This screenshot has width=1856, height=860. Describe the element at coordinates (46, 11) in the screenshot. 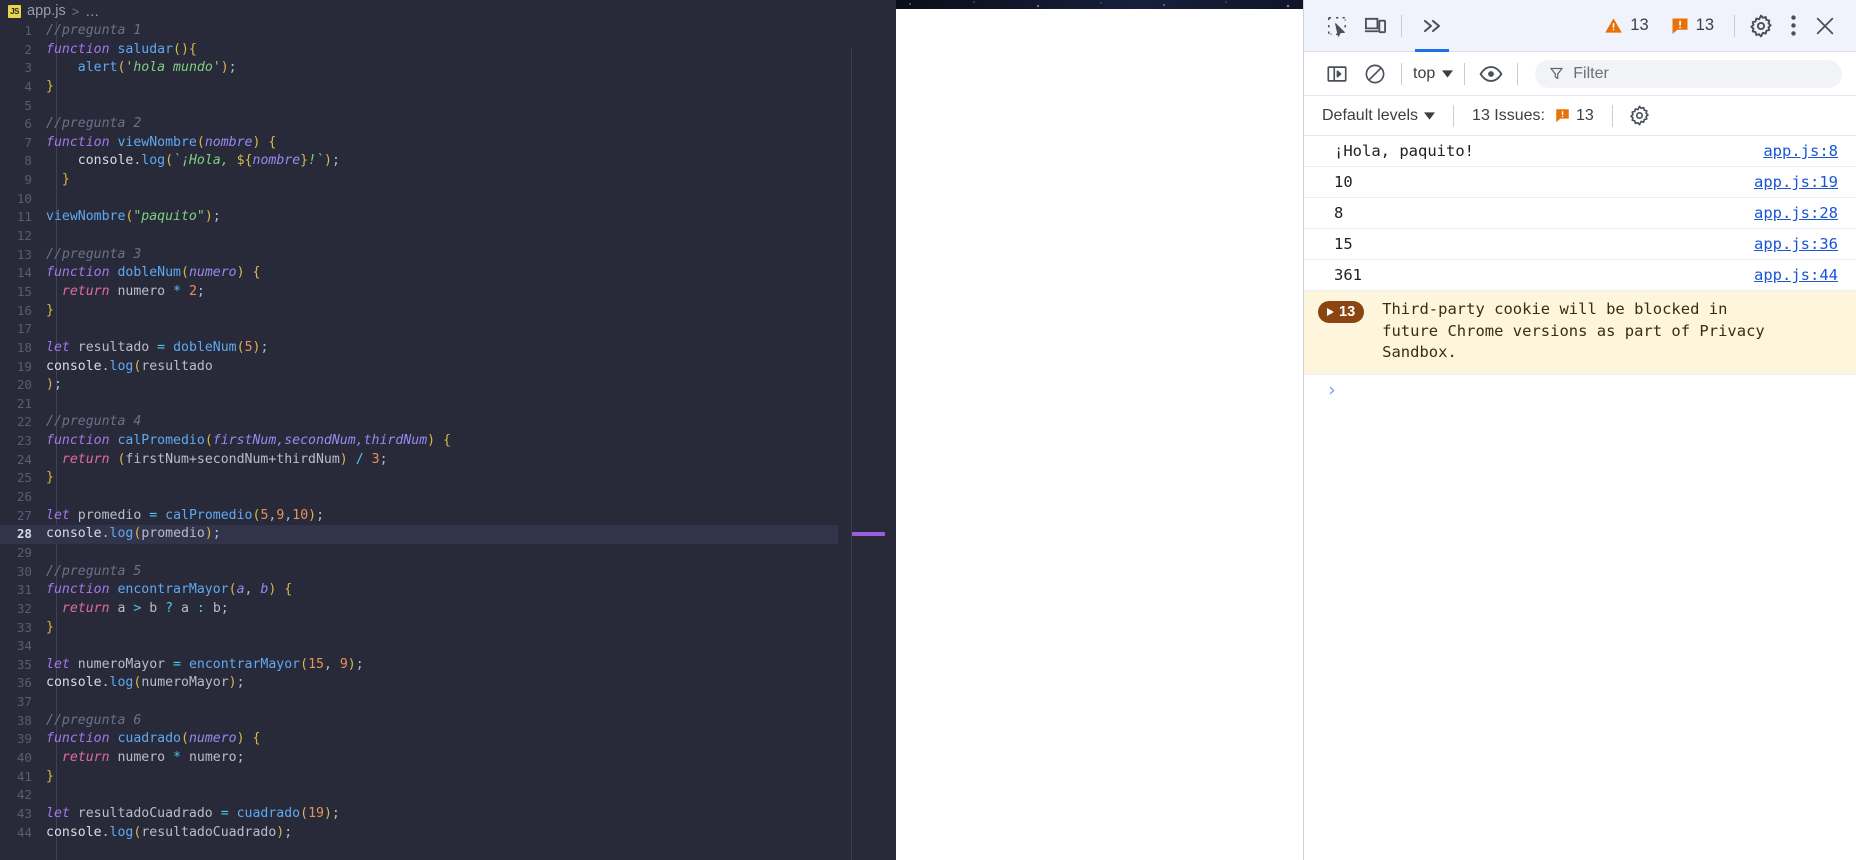

I see `breadcrumb-filename: app.js` at that location.